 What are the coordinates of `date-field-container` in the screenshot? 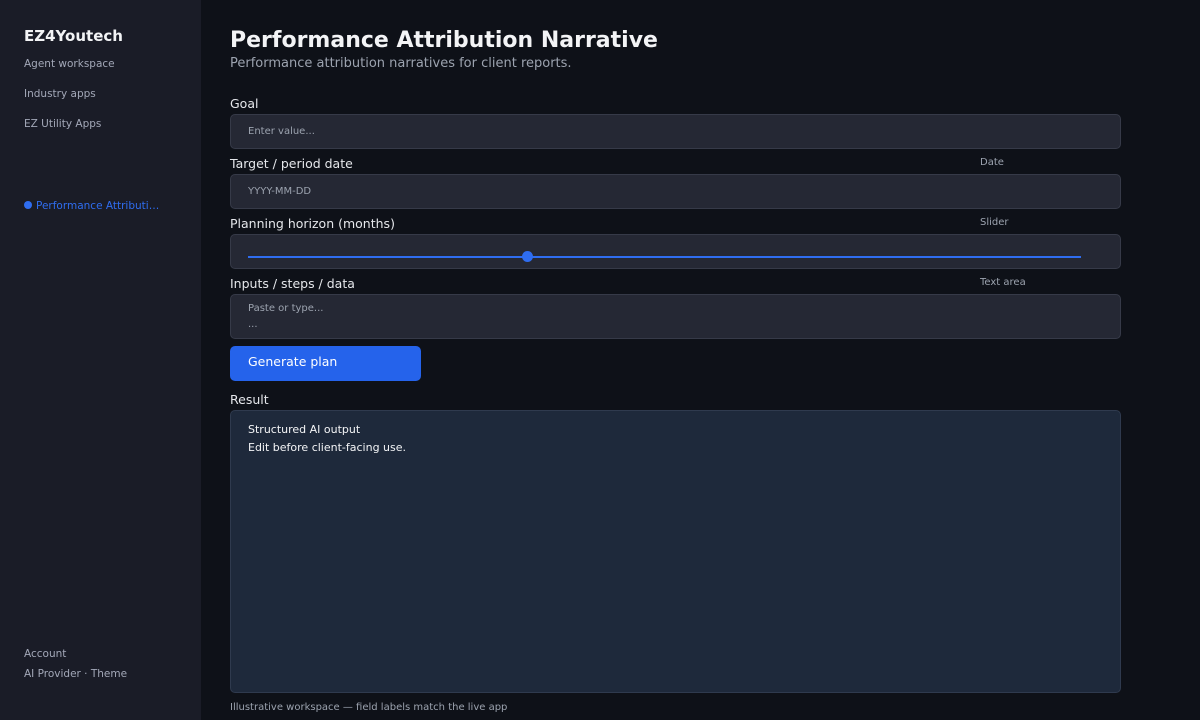 It's located at (675, 191).